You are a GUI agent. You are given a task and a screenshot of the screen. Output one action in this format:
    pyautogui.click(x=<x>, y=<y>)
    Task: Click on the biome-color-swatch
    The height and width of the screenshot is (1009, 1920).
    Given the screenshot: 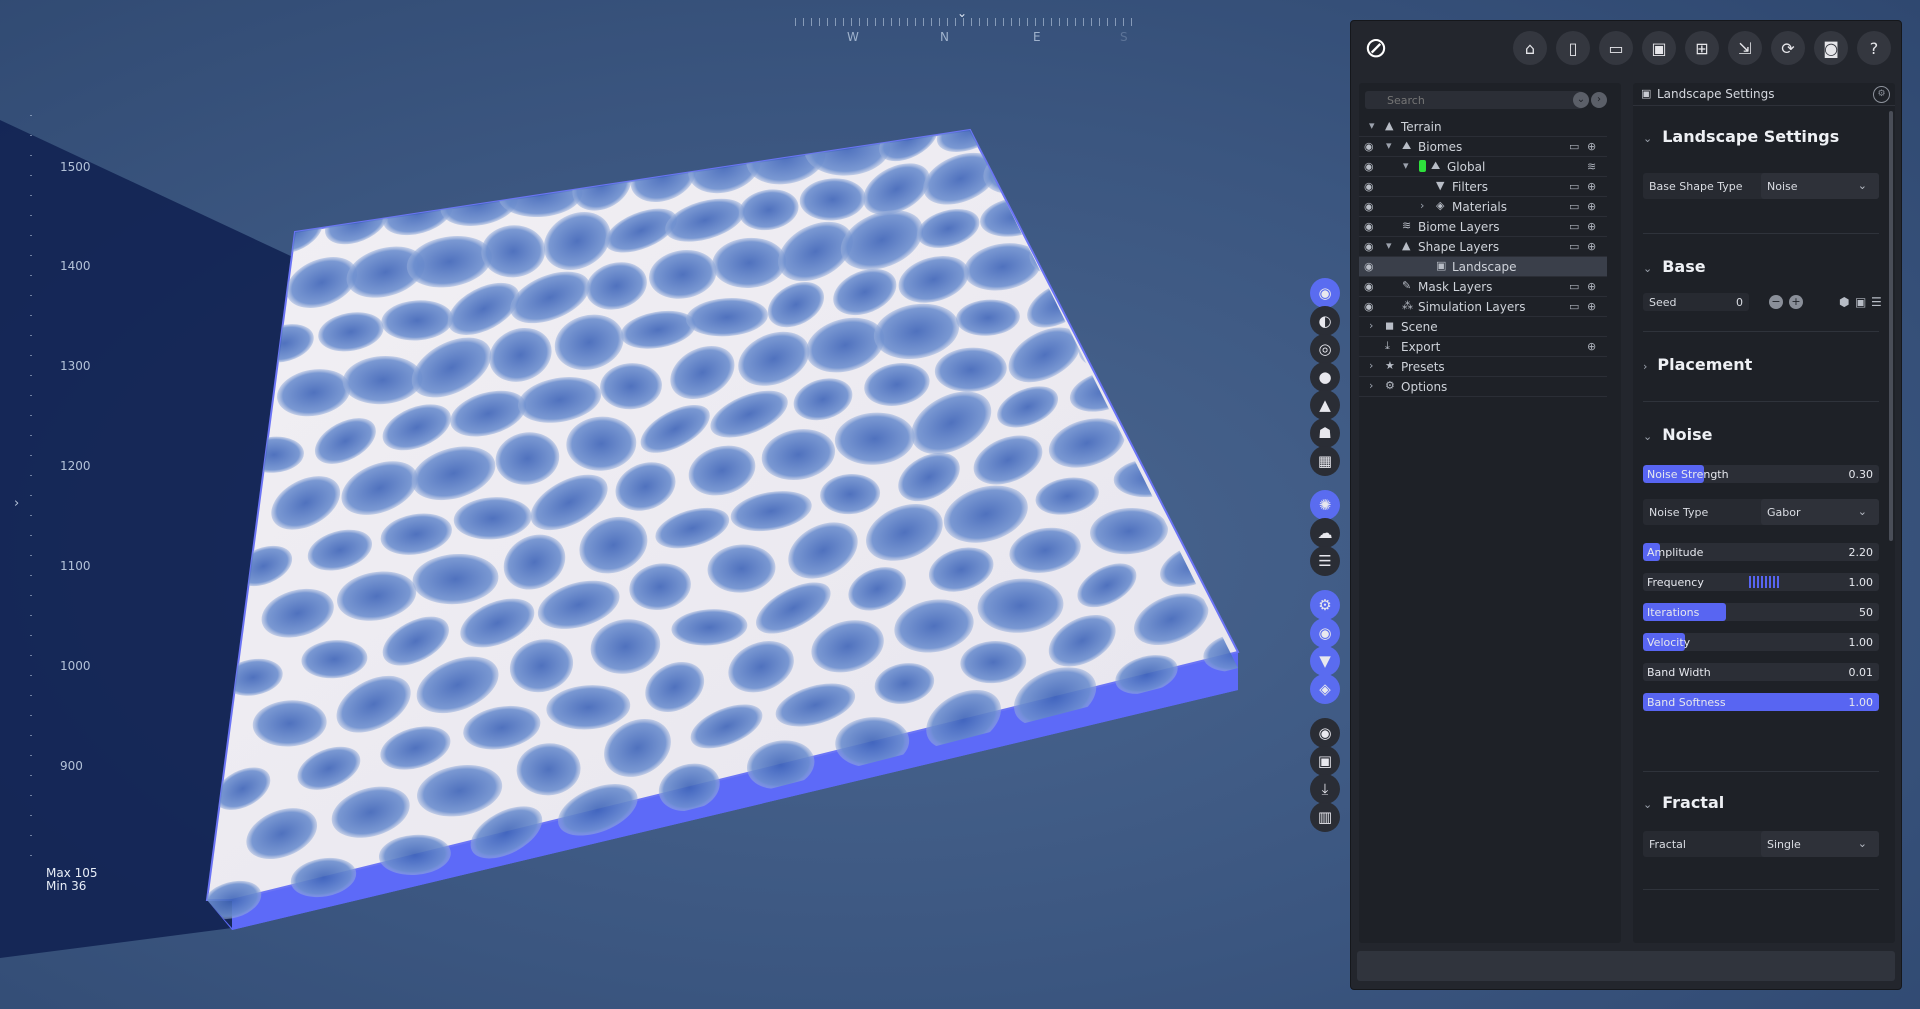 What is the action you would take?
    pyautogui.click(x=1422, y=166)
    